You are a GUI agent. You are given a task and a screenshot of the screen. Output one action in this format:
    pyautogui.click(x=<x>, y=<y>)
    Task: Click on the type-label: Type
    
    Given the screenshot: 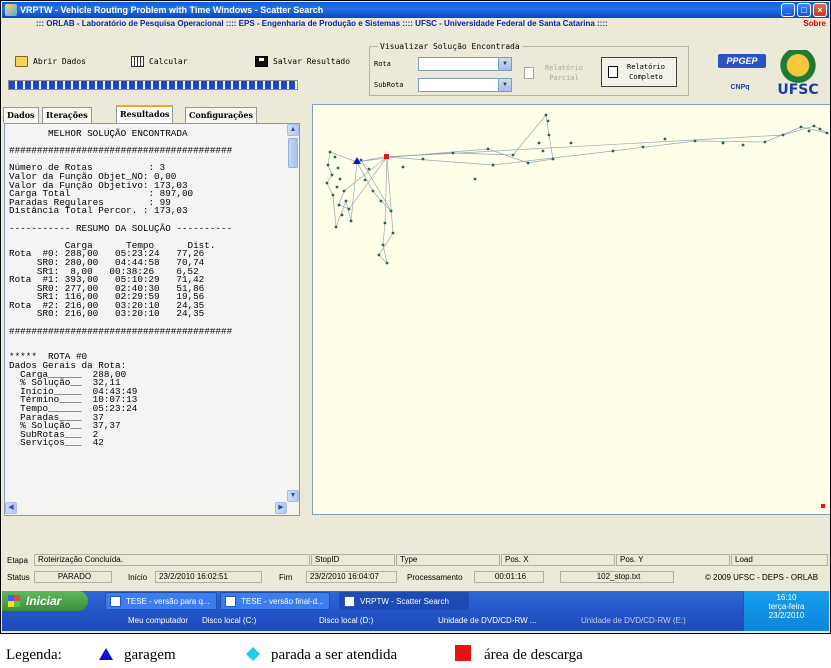 What is the action you would take?
    pyautogui.click(x=448, y=560)
    